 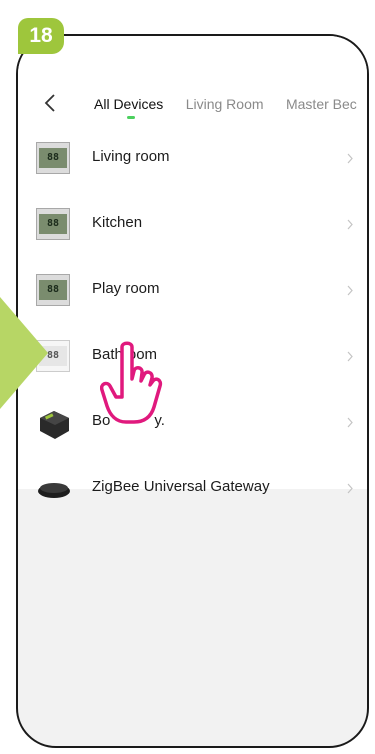 What do you see at coordinates (192, 357) in the screenshot?
I see `device-row-bathroom: 88 Bathroom` at bounding box center [192, 357].